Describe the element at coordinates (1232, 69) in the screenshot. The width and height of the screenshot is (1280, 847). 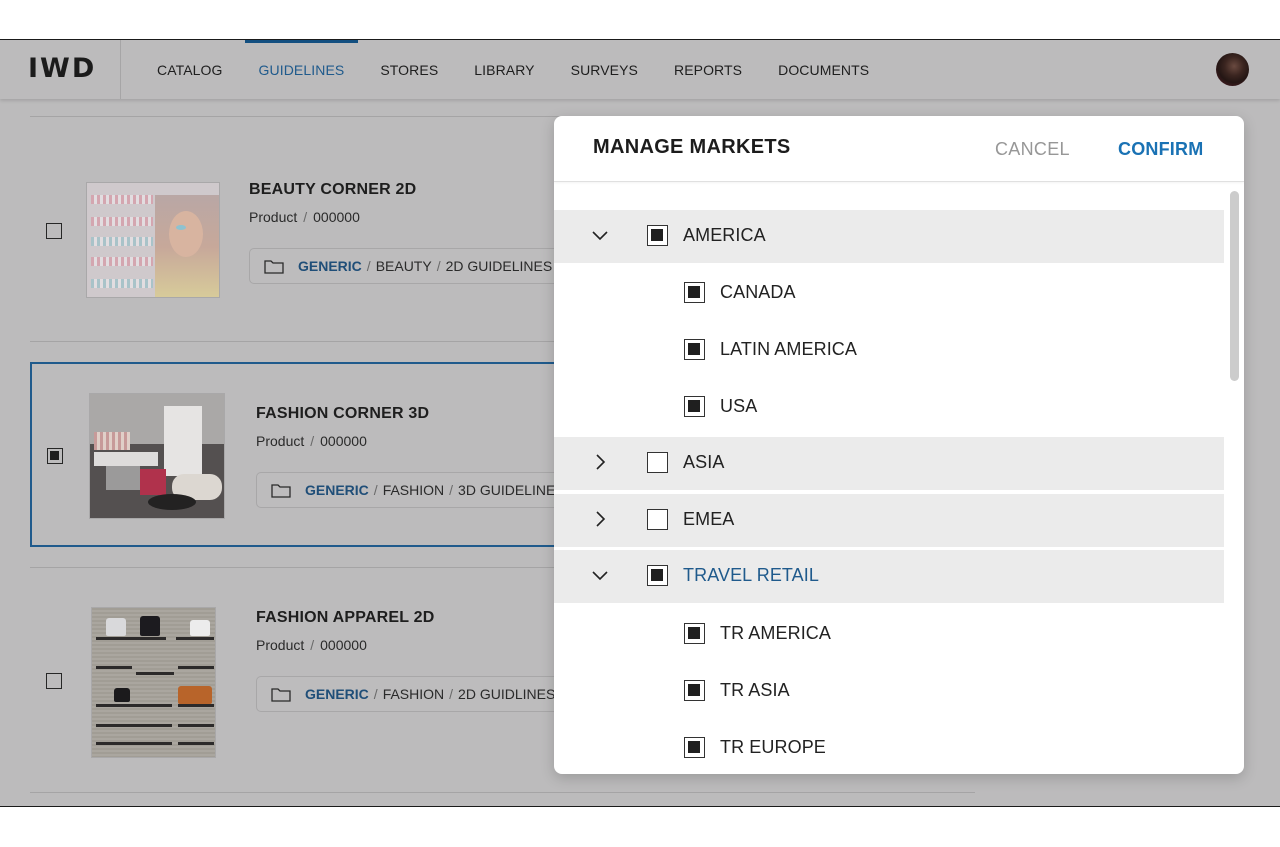
I see `user-avatar-icon` at that location.